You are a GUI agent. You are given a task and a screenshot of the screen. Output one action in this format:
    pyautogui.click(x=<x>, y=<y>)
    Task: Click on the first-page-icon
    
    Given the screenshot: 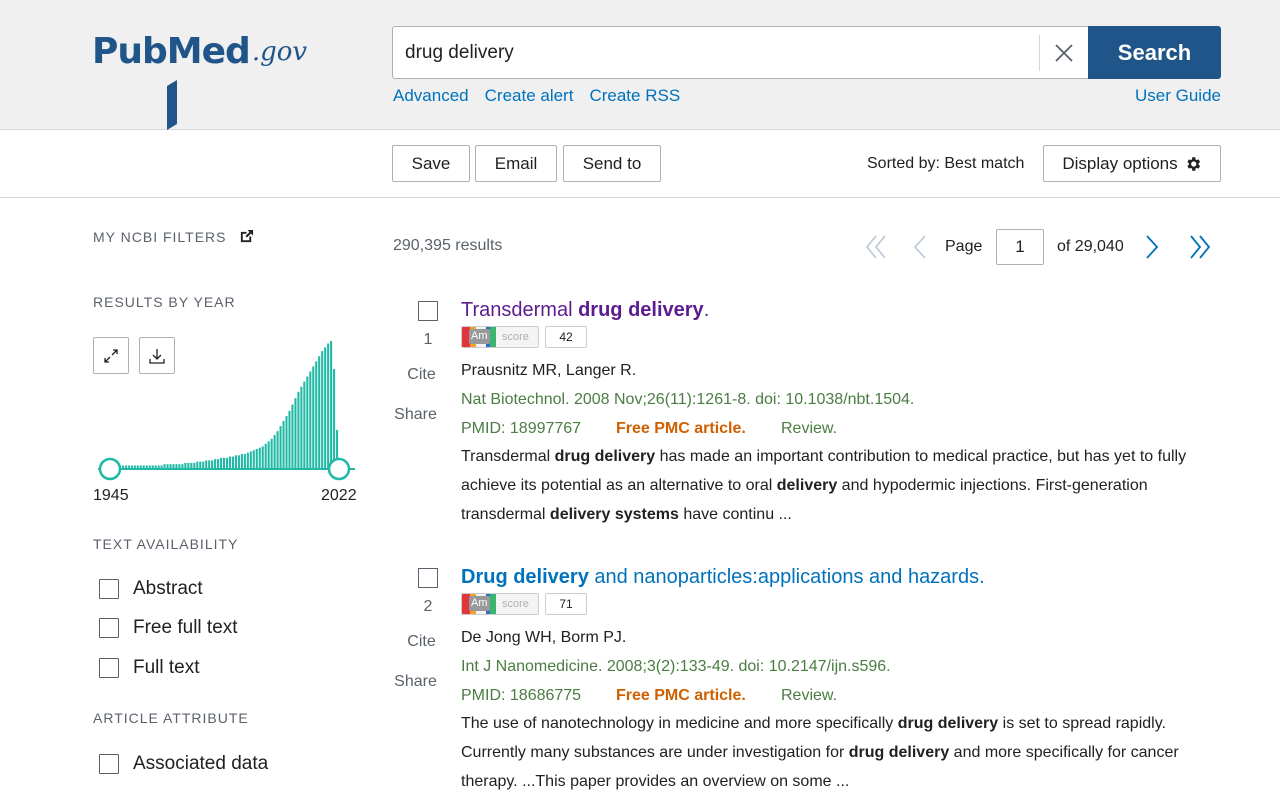 What is the action you would take?
    pyautogui.click(x=877, y=247)
    